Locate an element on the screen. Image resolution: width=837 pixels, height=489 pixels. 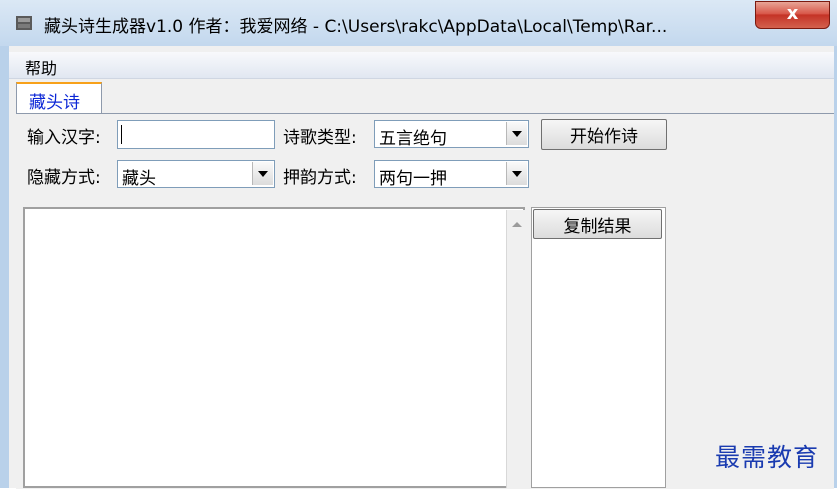
start-poem-label: 开始作诗 is located at coordinates (604, 137).